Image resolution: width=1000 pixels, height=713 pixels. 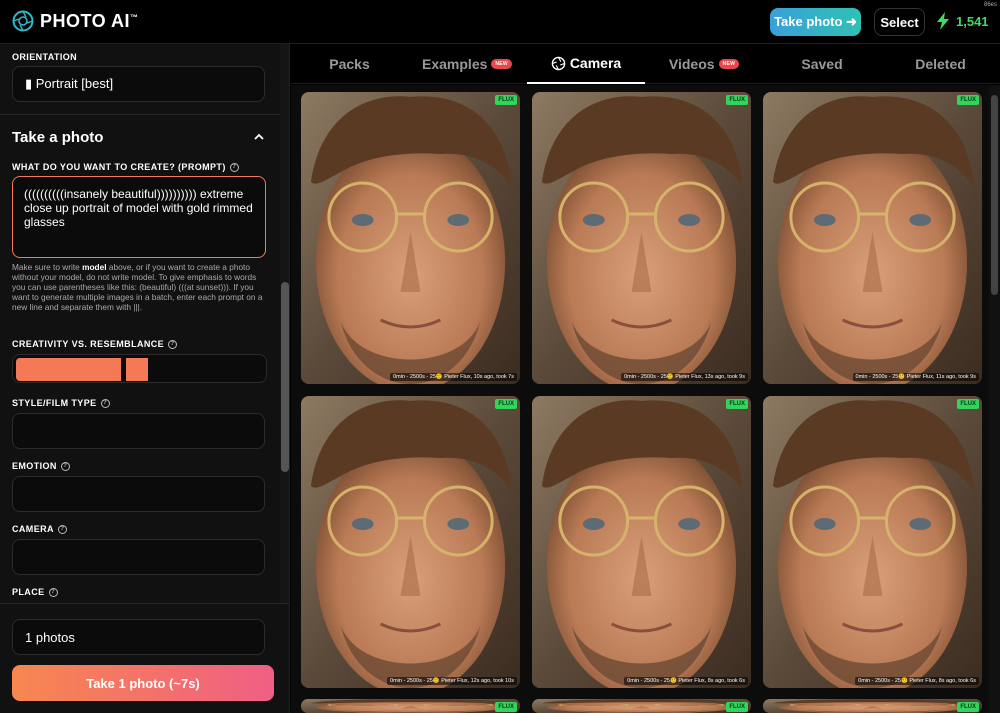 What do you see at coordinates (815, 22) in the screenshot?
I see `take-photo-button: Take photo ➜` at bounding box center [815, 22].